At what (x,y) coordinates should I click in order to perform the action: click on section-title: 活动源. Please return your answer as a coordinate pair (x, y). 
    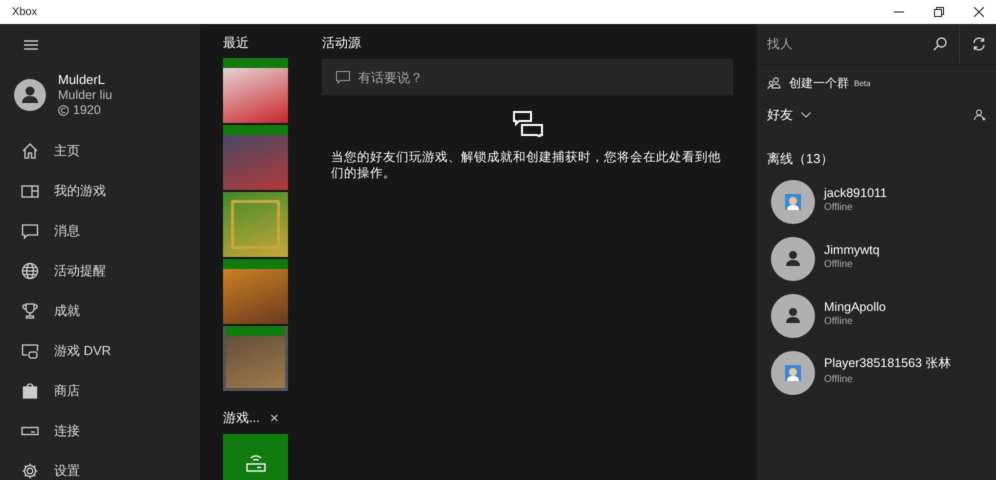
    Looking at the image, I should click on (342, 43).